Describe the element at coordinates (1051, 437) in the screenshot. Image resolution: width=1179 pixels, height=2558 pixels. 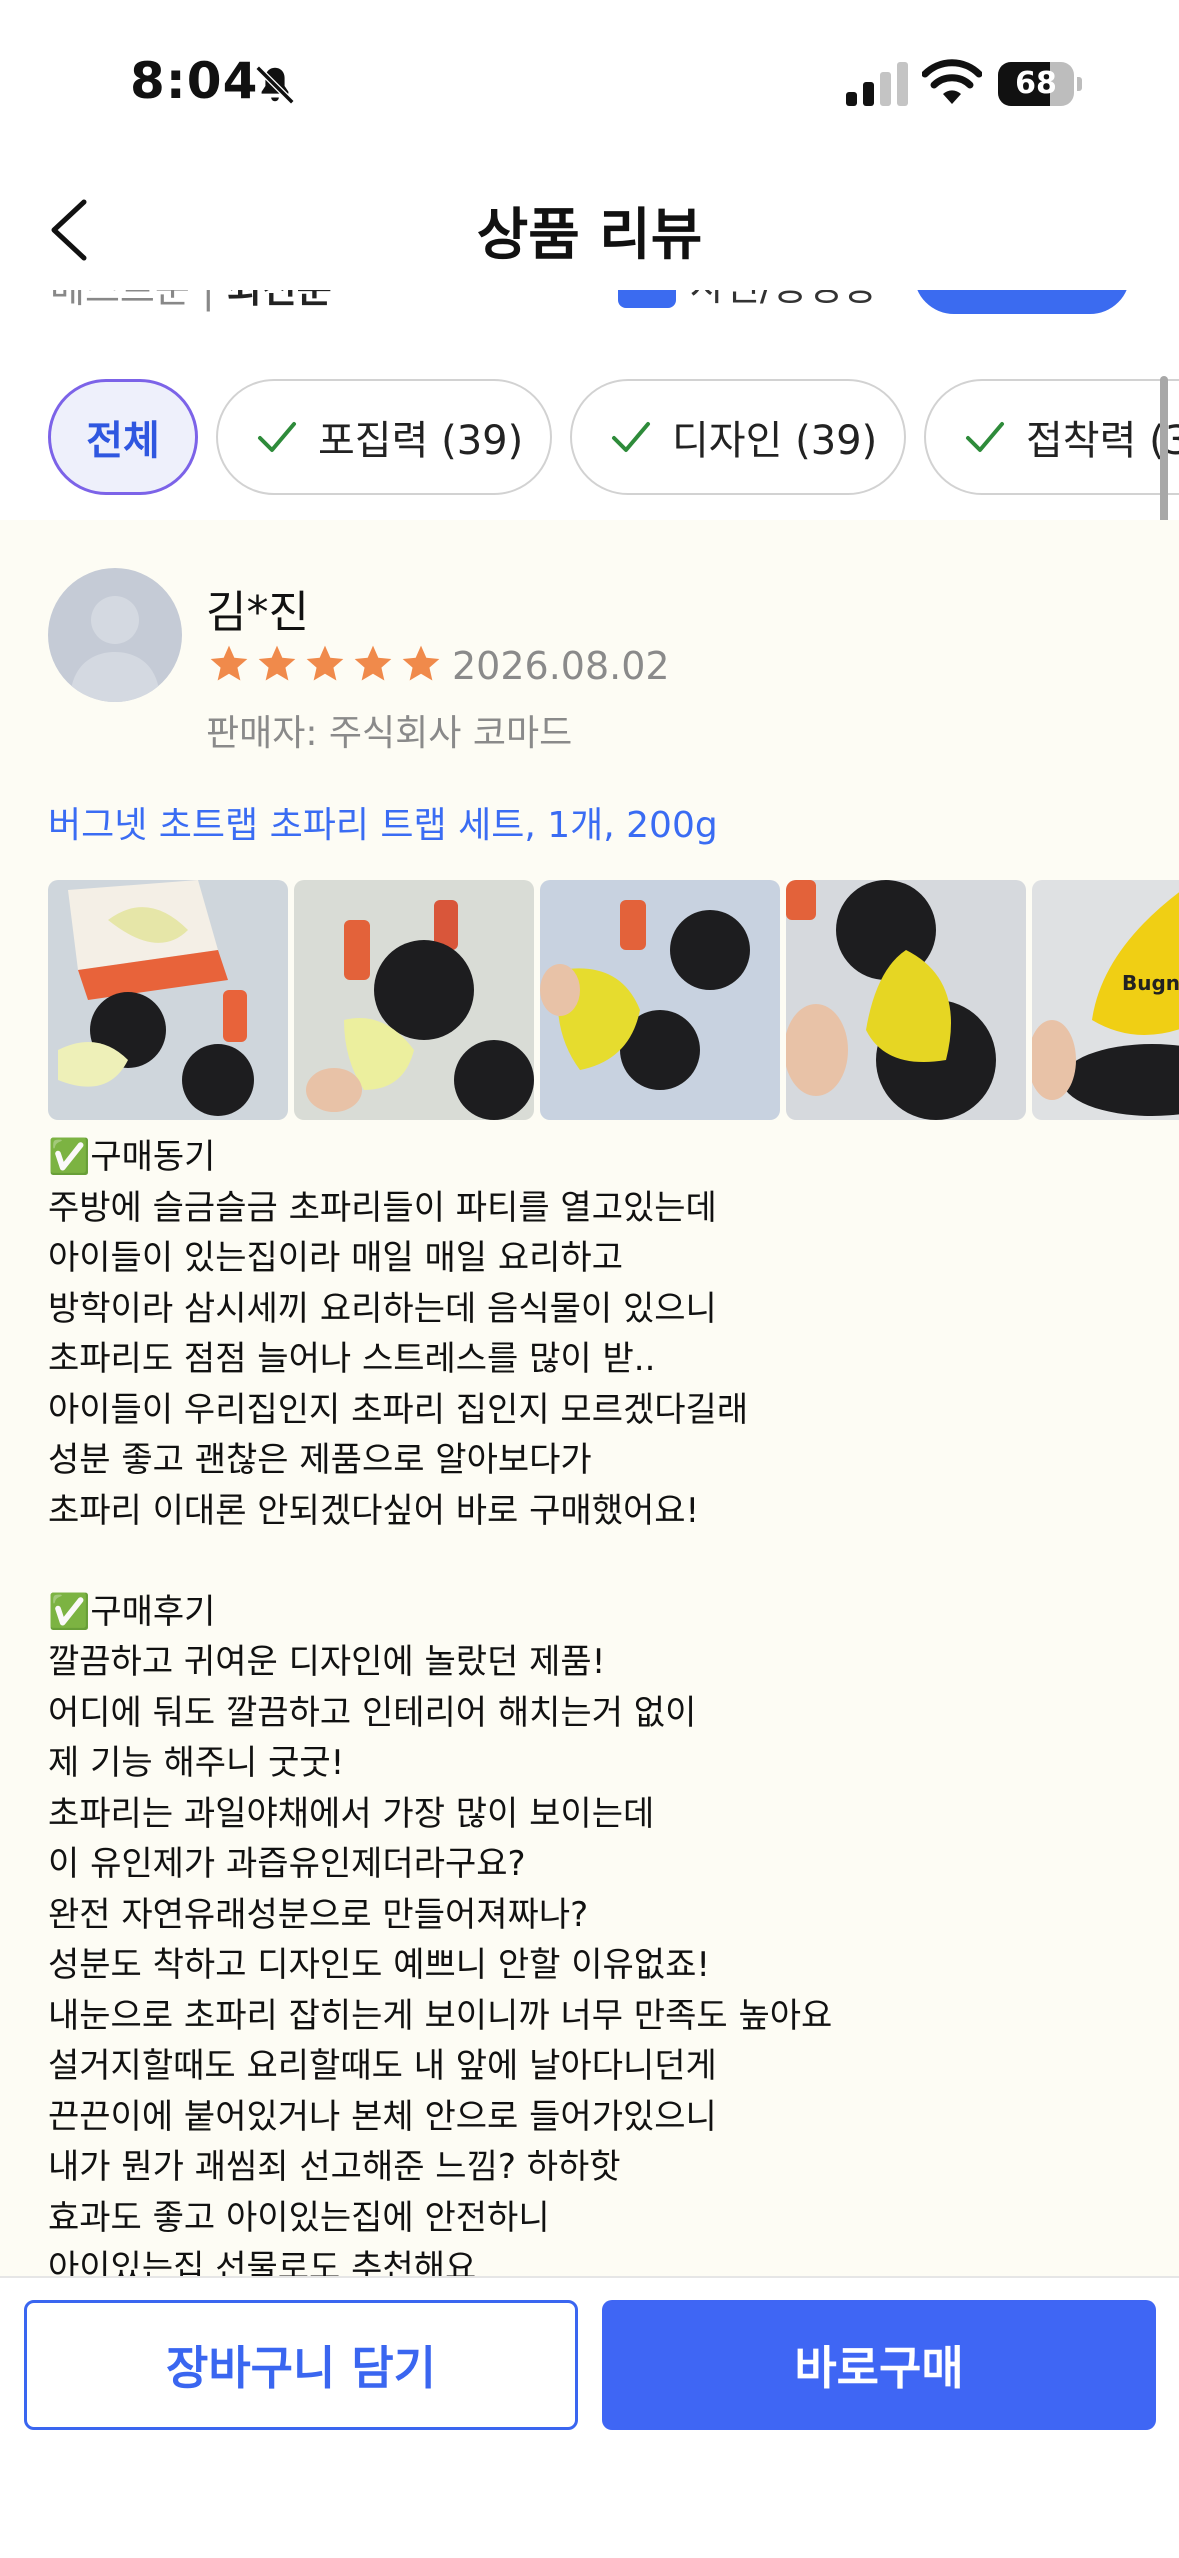
I see `chip-adhesion: 접착력 (3` at that location.